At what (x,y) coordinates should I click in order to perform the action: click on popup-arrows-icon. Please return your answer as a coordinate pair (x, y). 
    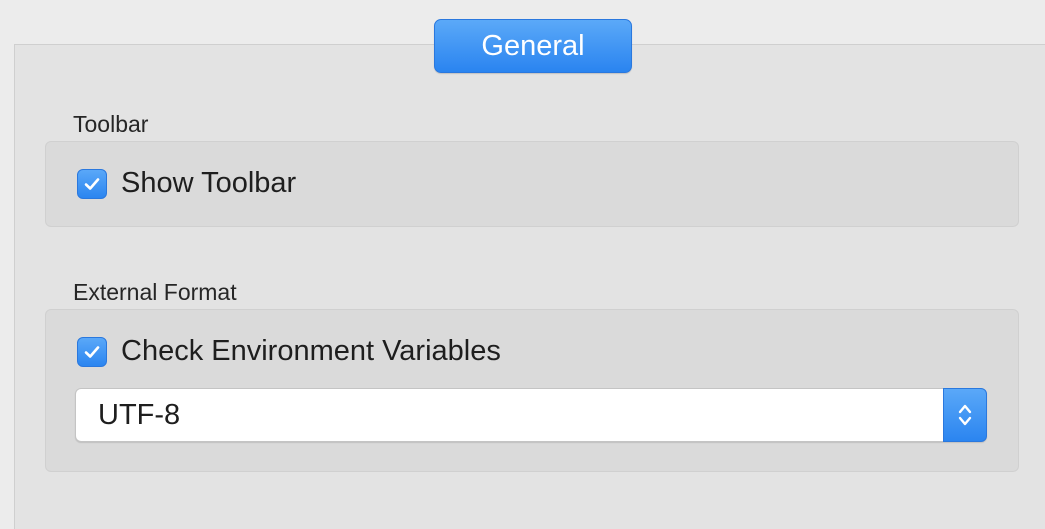
    Looking at the image, I should click on (965, 415).